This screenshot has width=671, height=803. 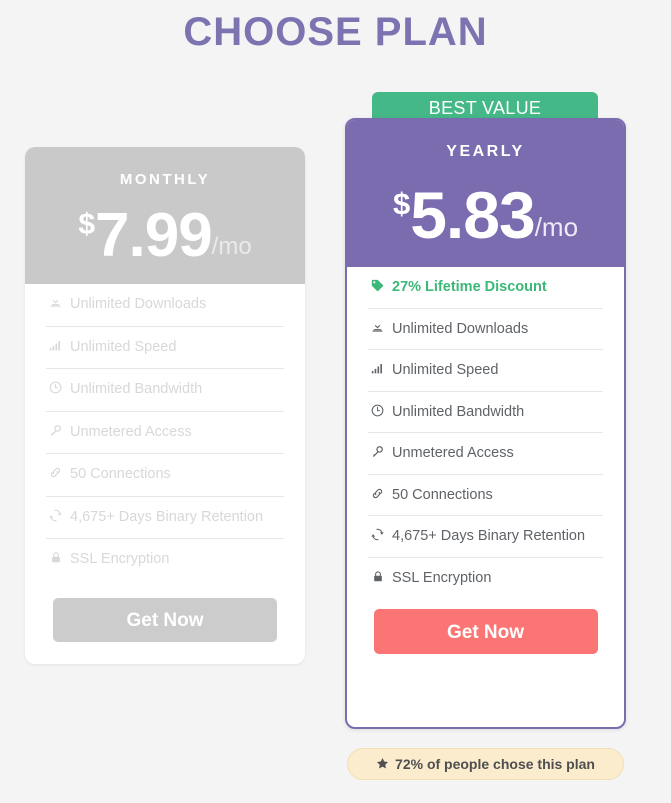 I want to click on yearly-price-amount: 5.83, so click(x=472, y=215).